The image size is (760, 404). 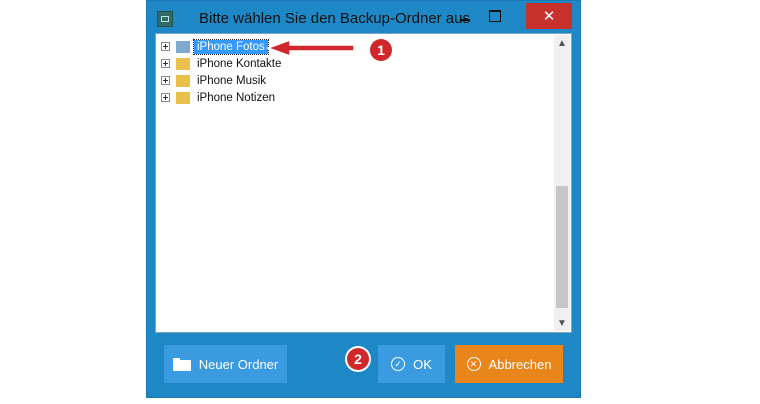 I want to click on minimize-button, so click(x=465, y=16).